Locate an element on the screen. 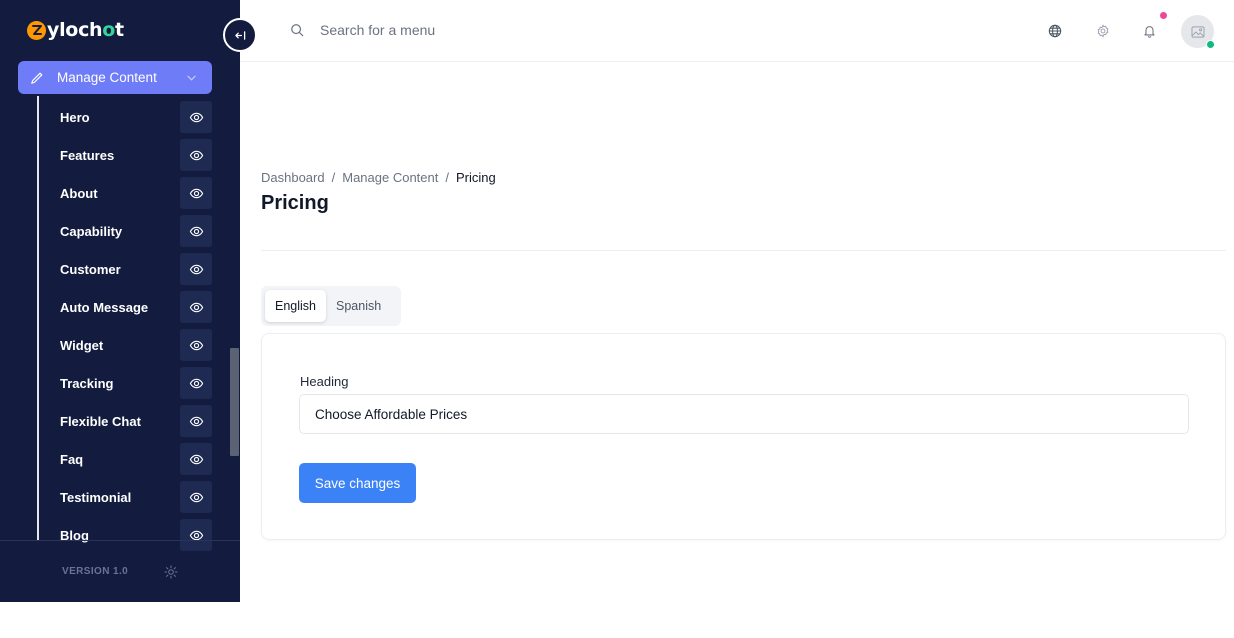 This screenshot has width=1234, height=638. sidebar-item-testimonial: Testimonial is located at coordinates (126, 497).